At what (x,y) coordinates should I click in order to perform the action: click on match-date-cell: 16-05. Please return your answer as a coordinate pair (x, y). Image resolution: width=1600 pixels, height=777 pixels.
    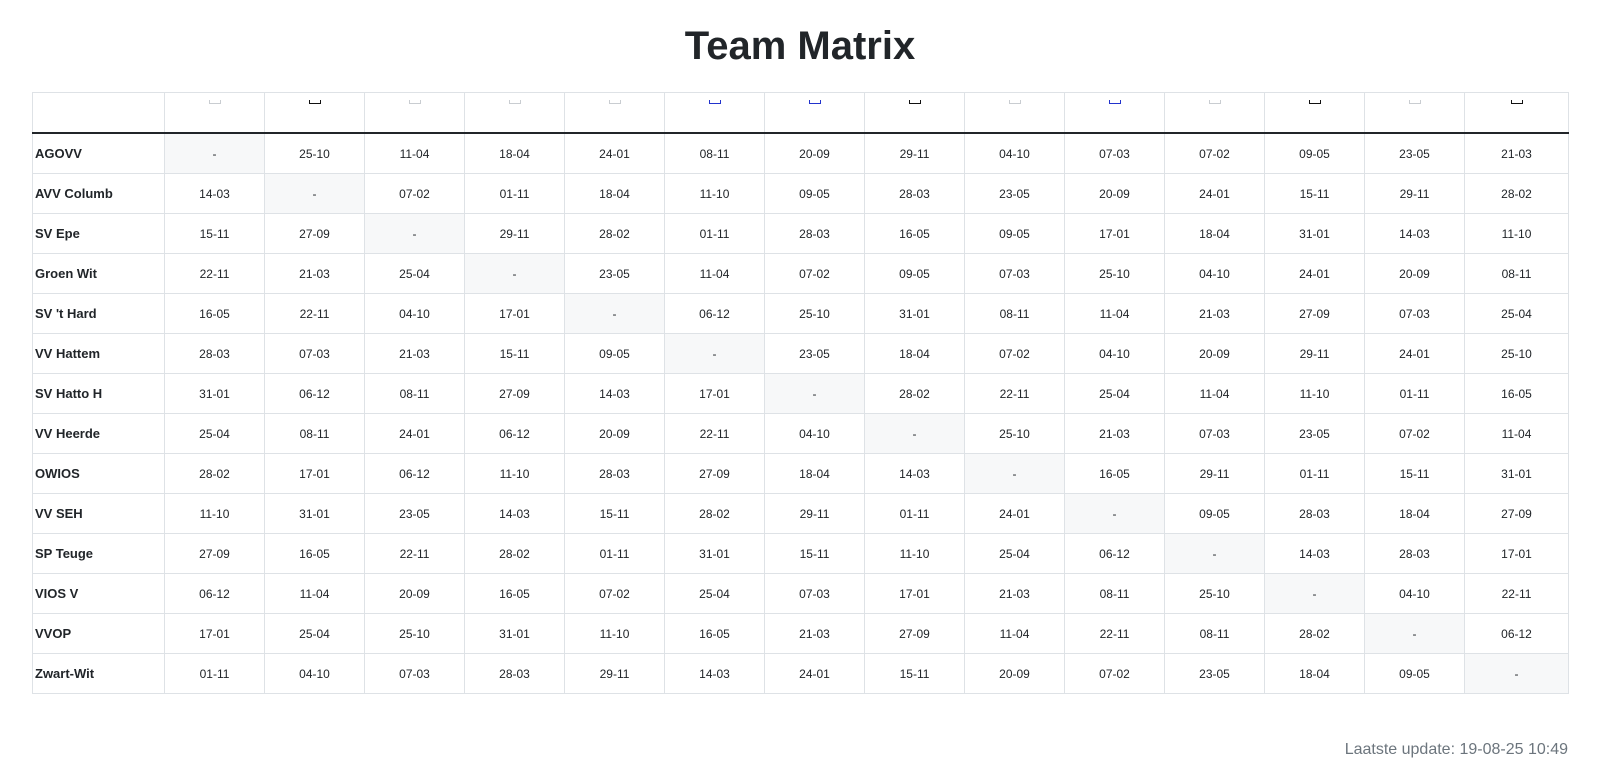
    Looking at the image, I should click on (1516, 393).